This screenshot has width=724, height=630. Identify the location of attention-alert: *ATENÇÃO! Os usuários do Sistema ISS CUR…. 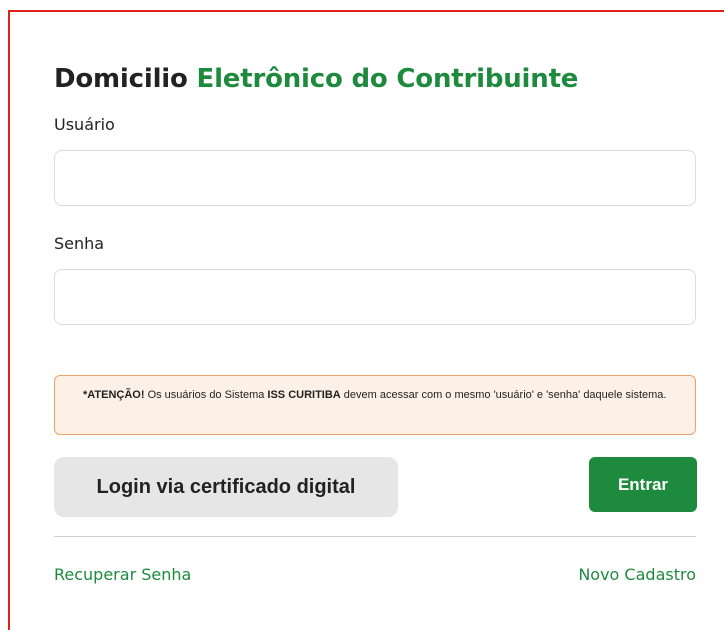
(375, 405).